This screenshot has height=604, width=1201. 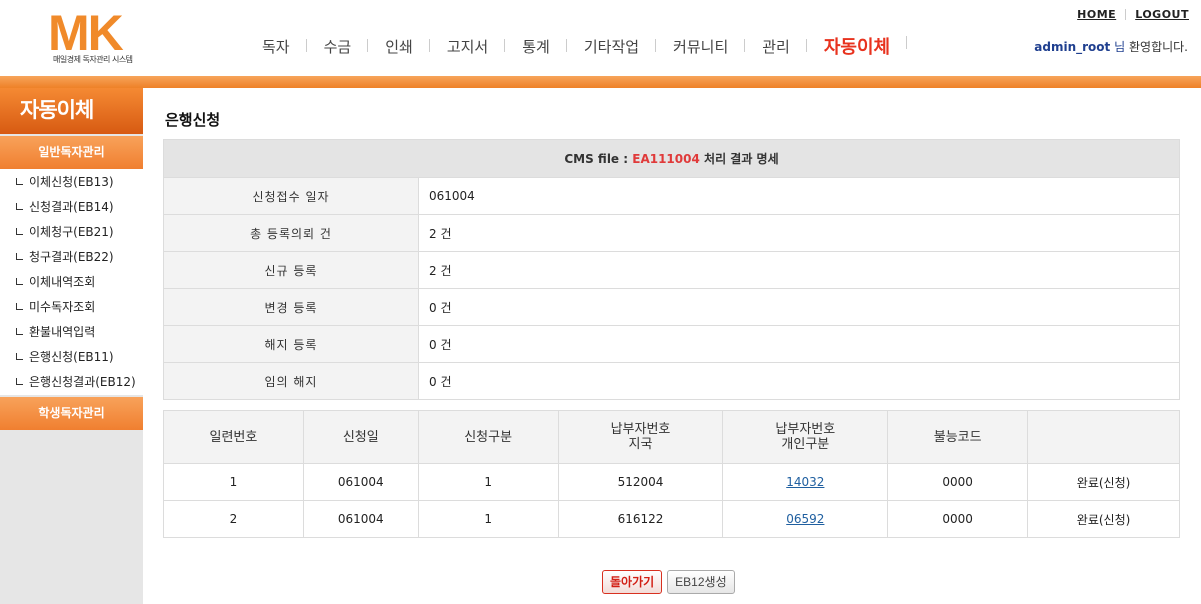 What do you see at coordinates (701, 582) in the screenshot?
I see `generate-eb12-button: EB12생성` at bounding box center [701, 582].